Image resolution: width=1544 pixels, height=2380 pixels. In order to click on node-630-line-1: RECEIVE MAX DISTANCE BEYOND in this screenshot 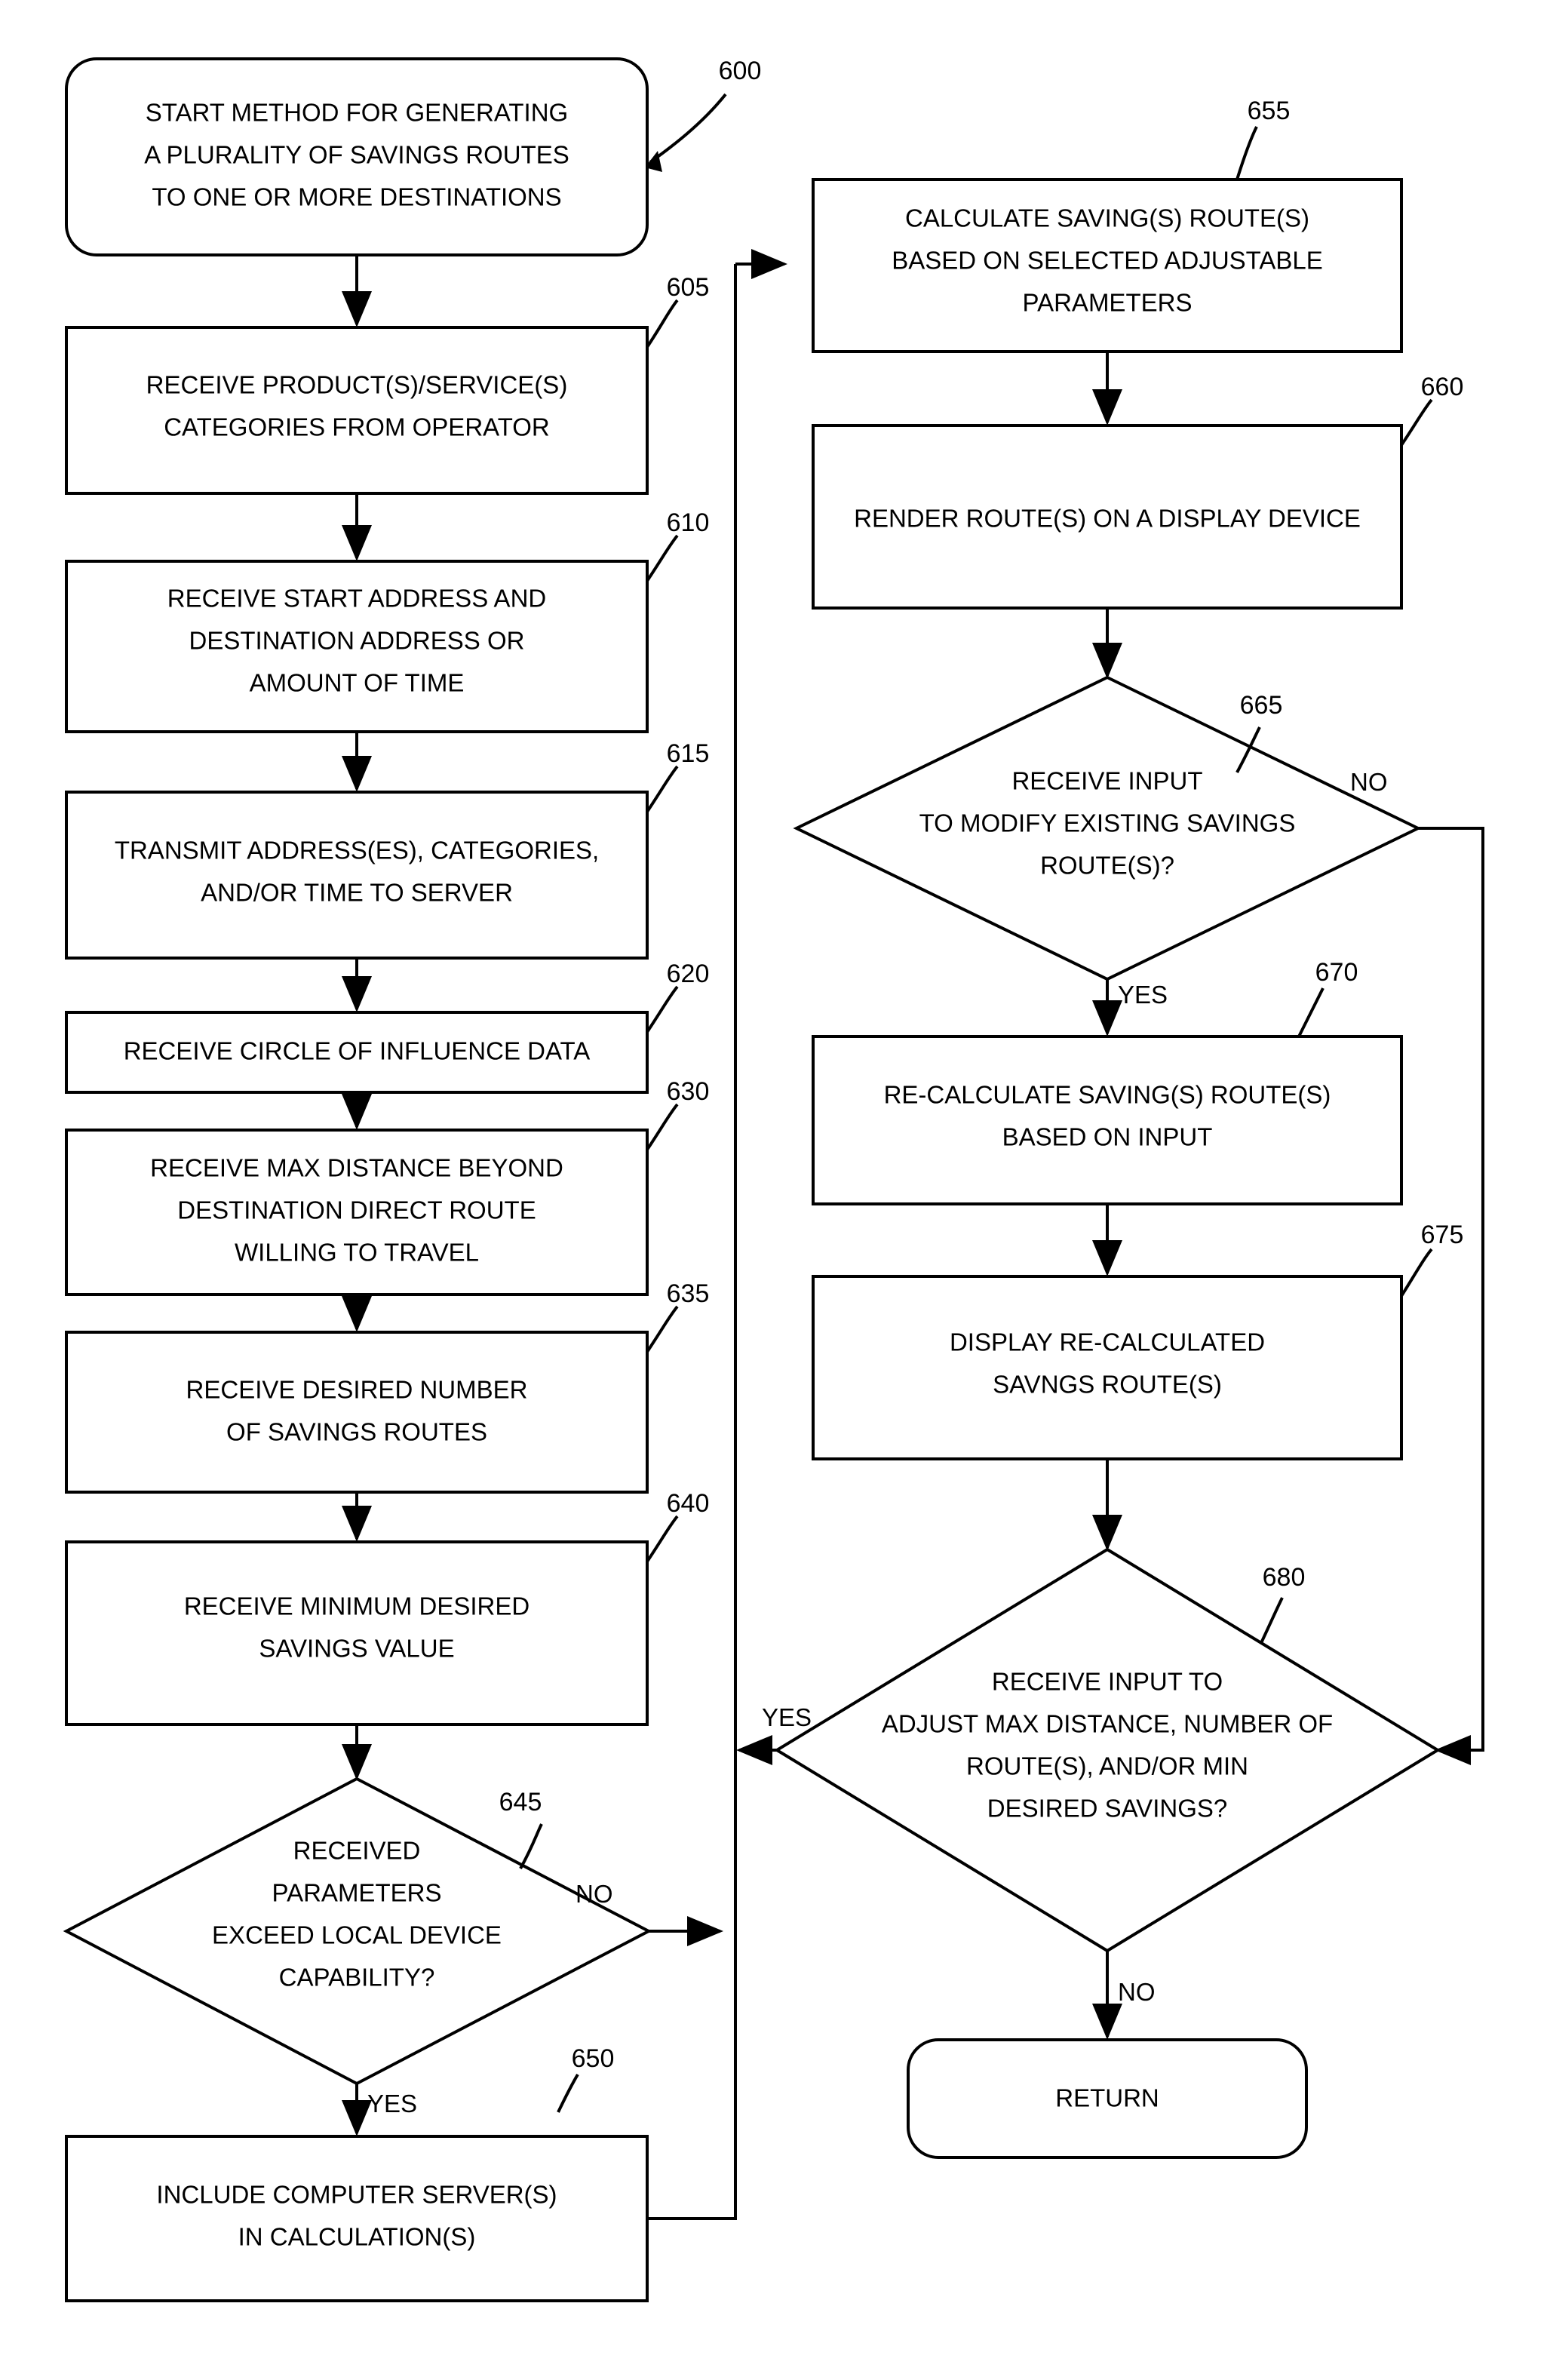, I will do `click(356, 1168)`.